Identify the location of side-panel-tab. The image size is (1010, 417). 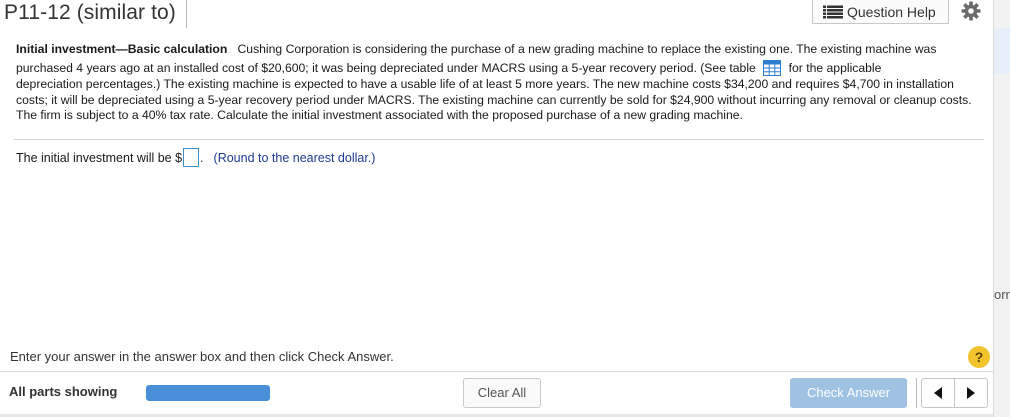
(1002, 51).